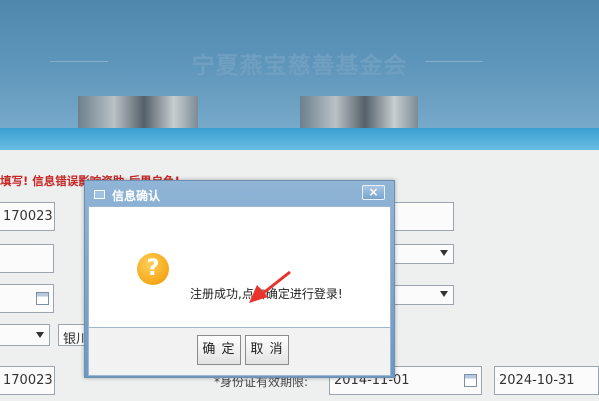  Describe the element at coordinates (153, 269) in the screenshot. I see `question-icon: ?` at that location.